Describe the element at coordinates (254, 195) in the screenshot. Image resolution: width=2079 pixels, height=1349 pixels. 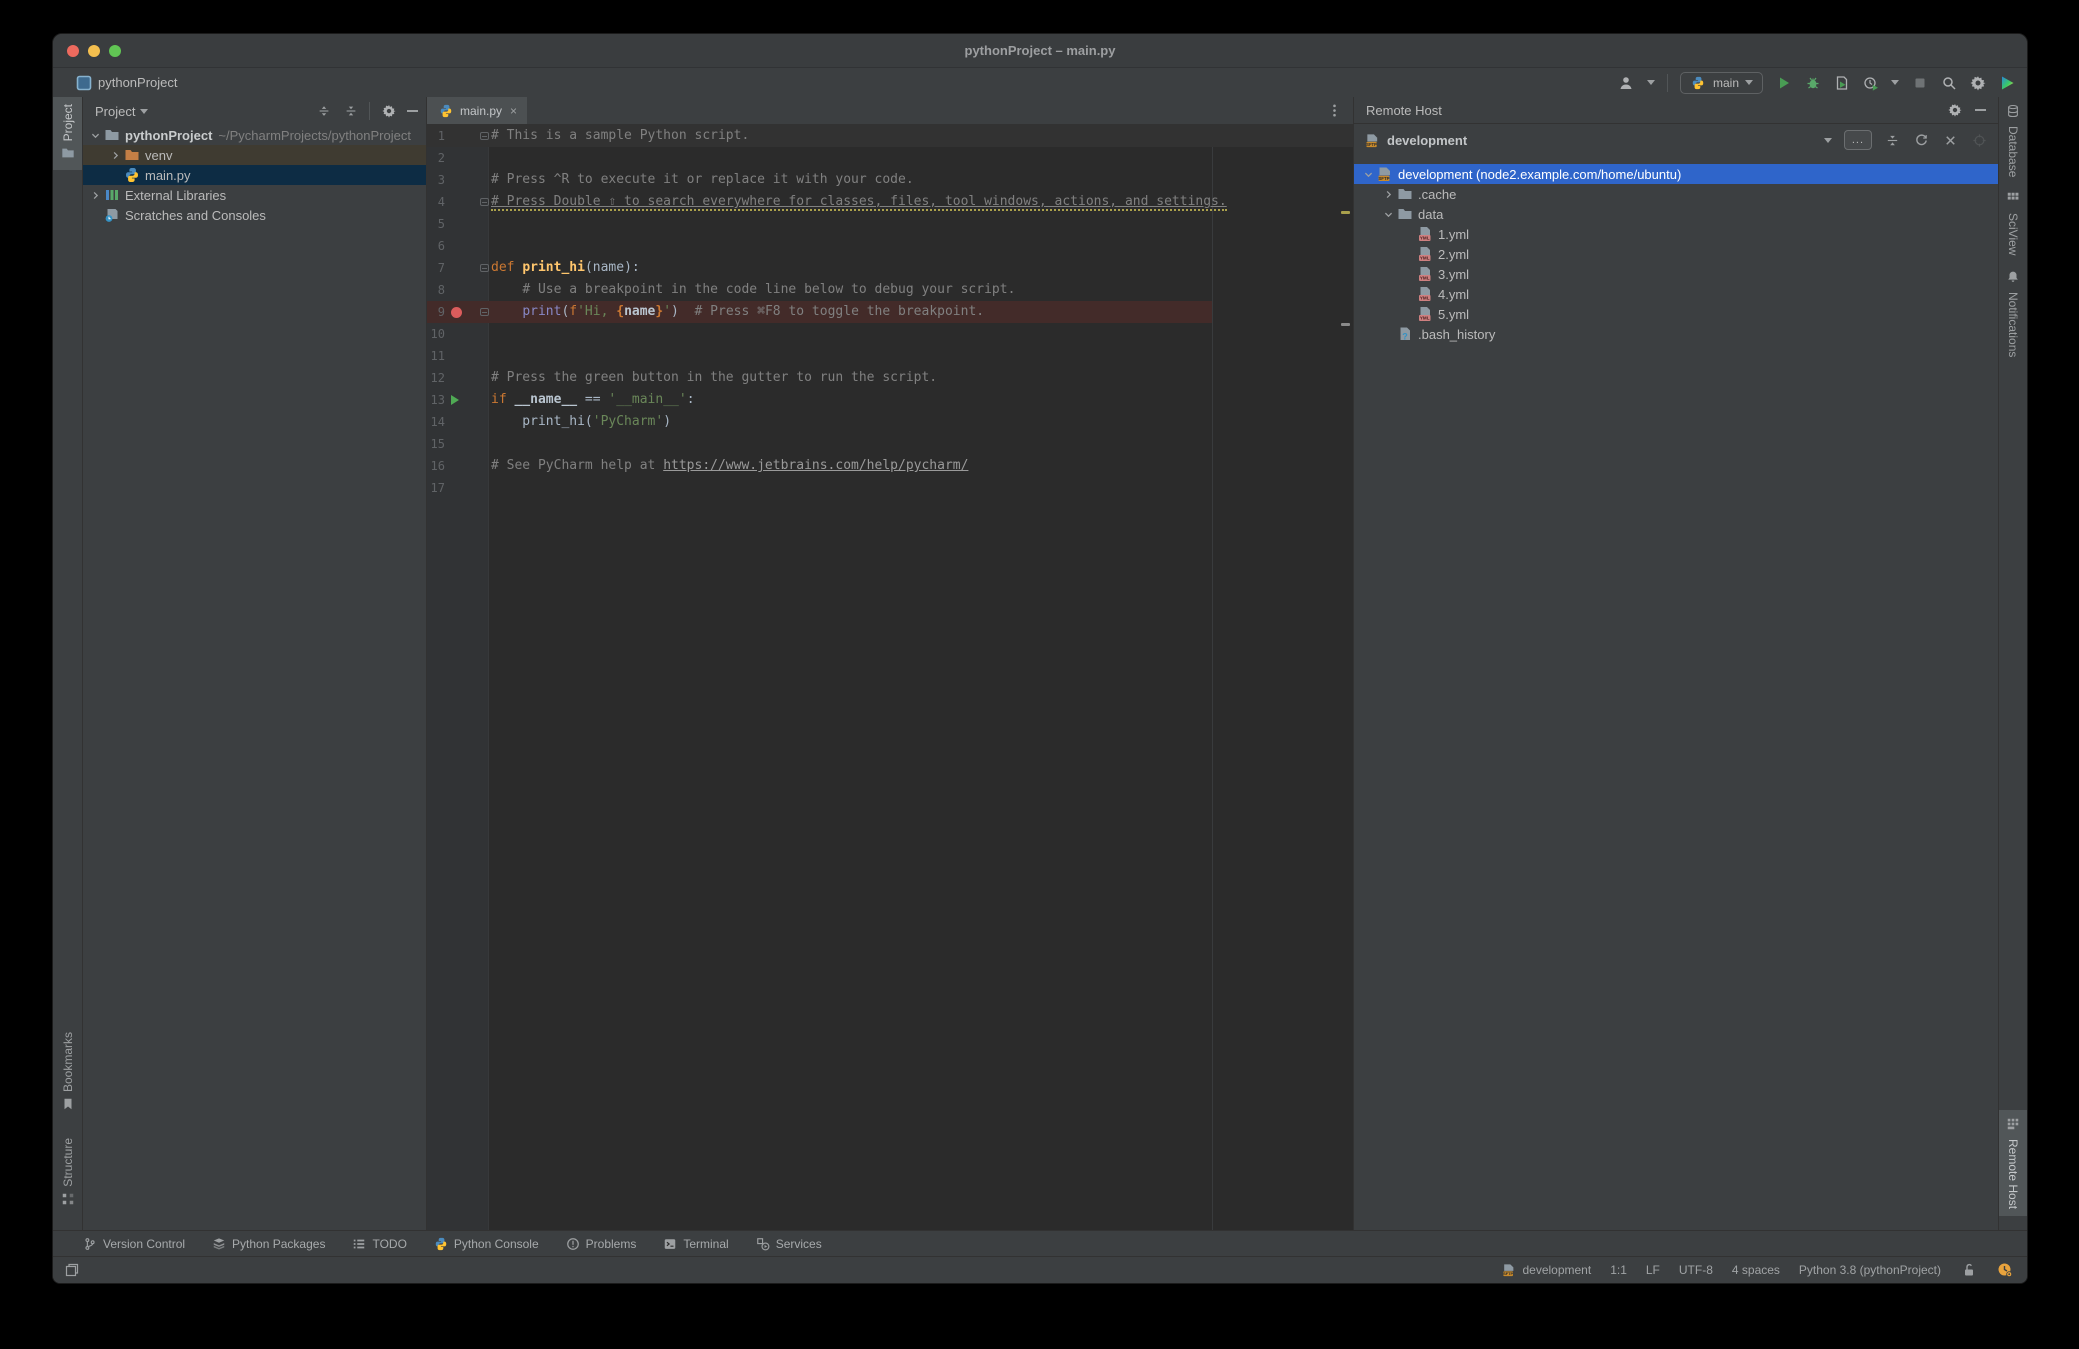
I see `tree-row-external-libraries: External Libraries` at that location.